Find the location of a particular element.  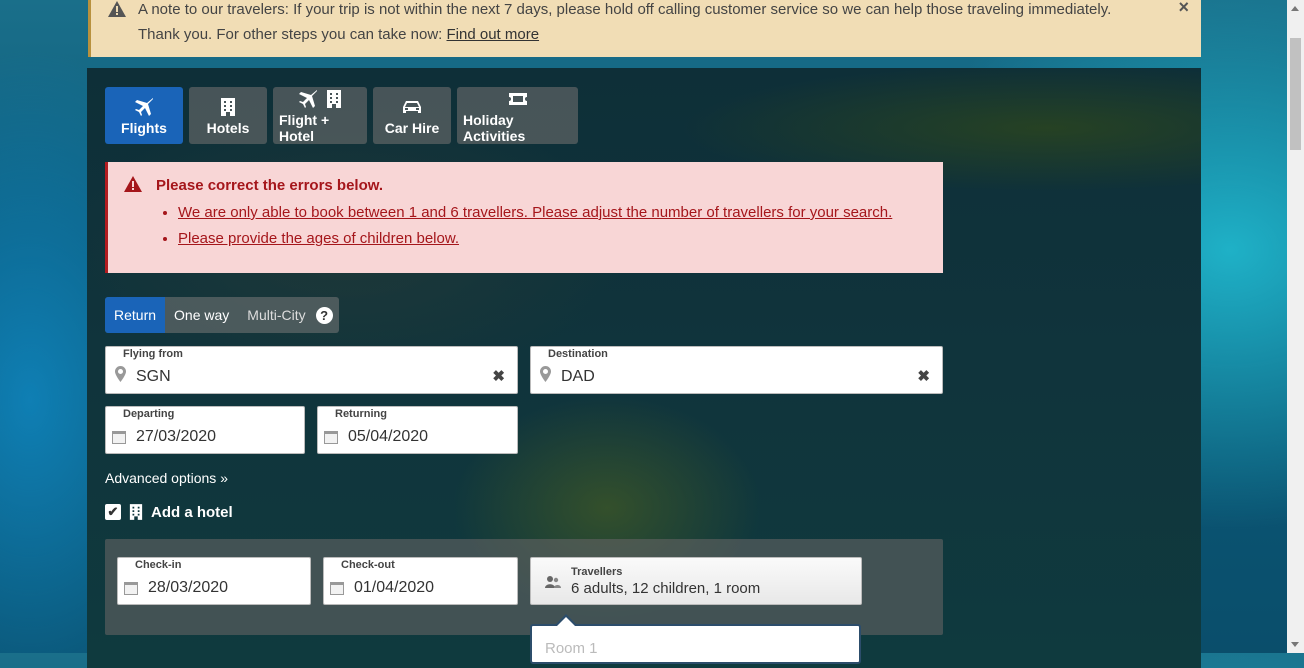

trip-type-selector: Return One way Multi-City ? is located at coordinates (222, 315).